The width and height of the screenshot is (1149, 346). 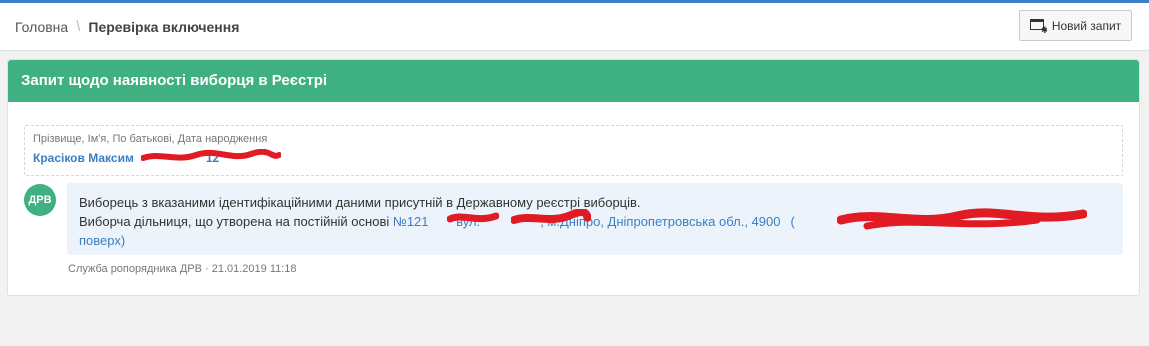 I want to click on new-request-button: ✱ Новий запит, so click(x=1075, y=25).